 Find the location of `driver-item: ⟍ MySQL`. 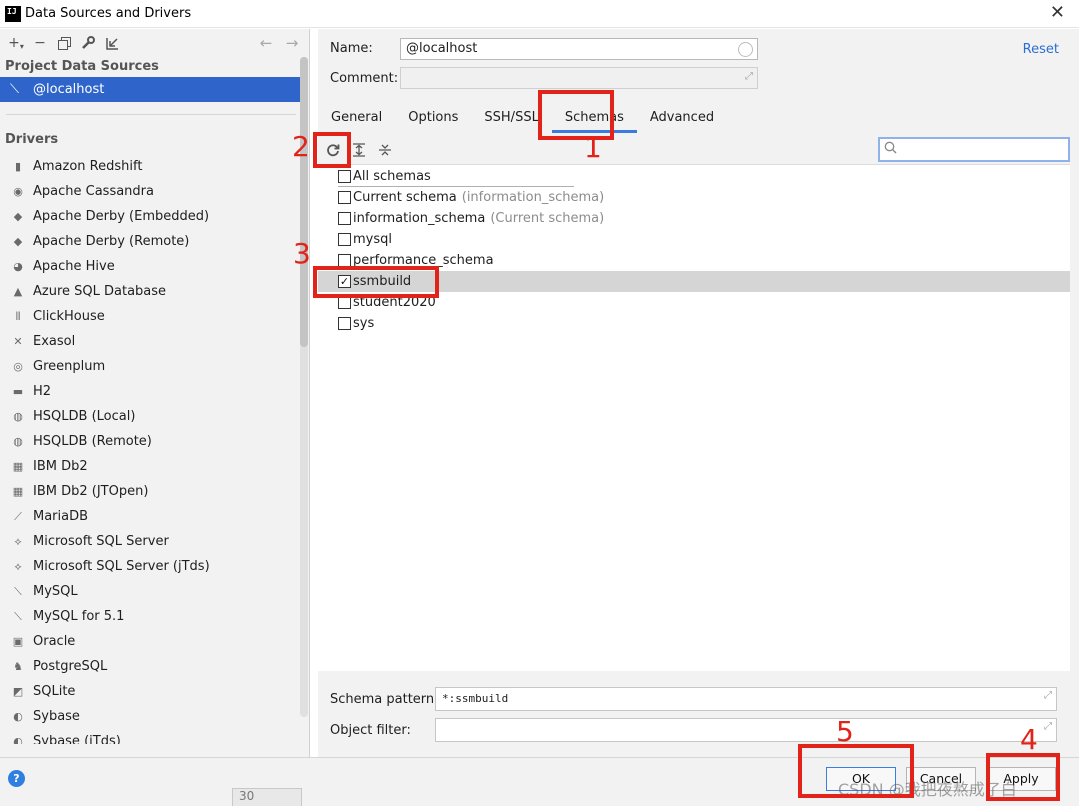

driver-item: ⟍ MySQL is located at coordinates (154, 591).